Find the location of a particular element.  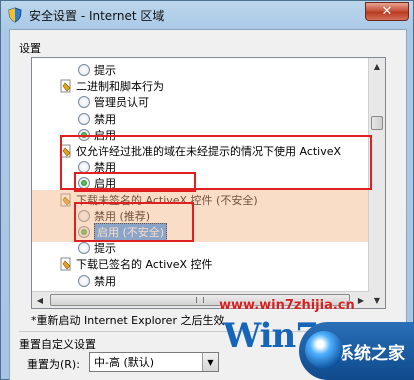

setting-category: 二进制和脚本行为 is located at coordinates (112, 86).